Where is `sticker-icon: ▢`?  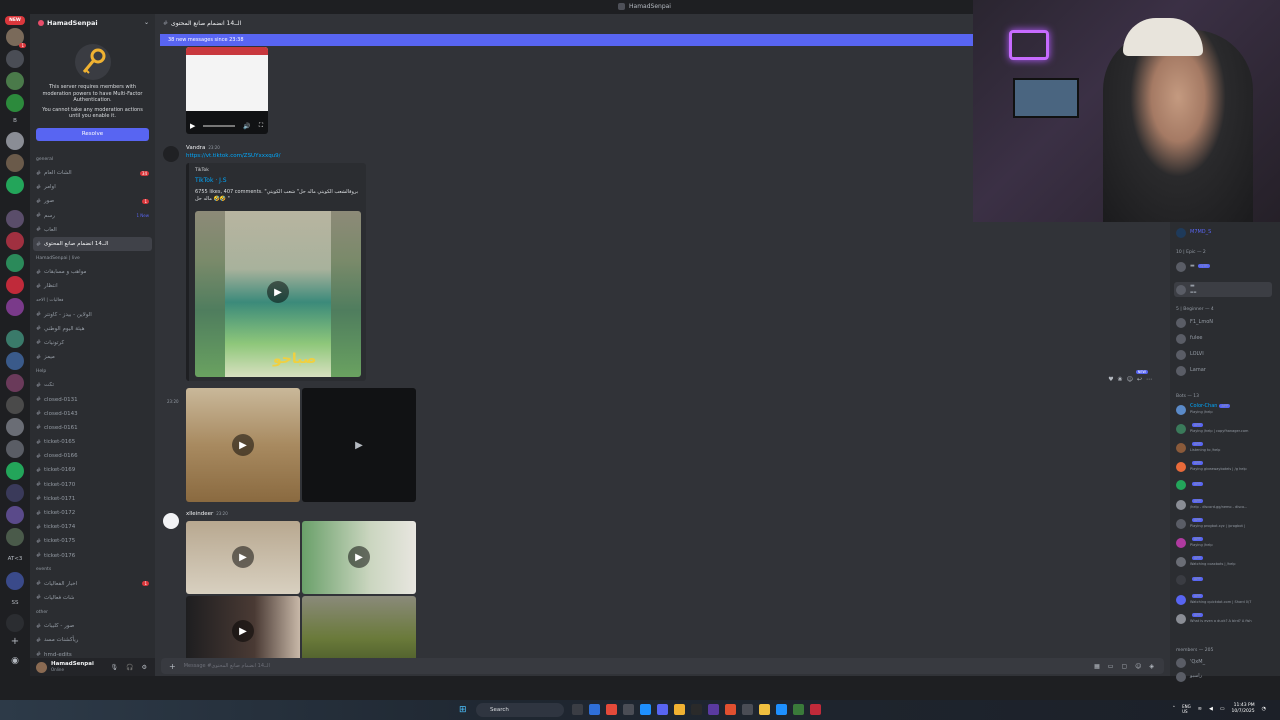
sticker-icon: ▢ is located at coordinates (1124, 666).